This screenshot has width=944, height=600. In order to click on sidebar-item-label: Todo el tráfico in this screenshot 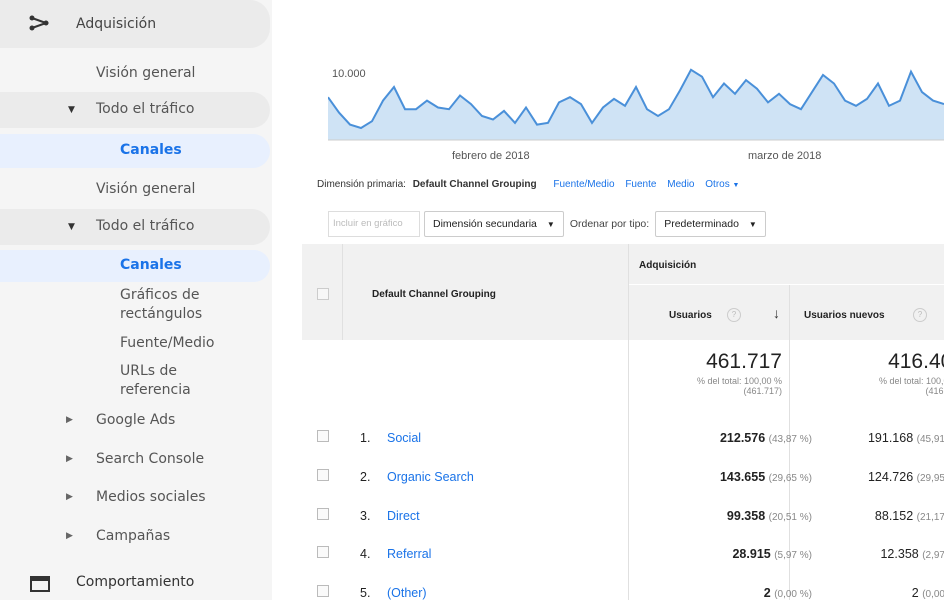, I will do `click(145, 109)`.